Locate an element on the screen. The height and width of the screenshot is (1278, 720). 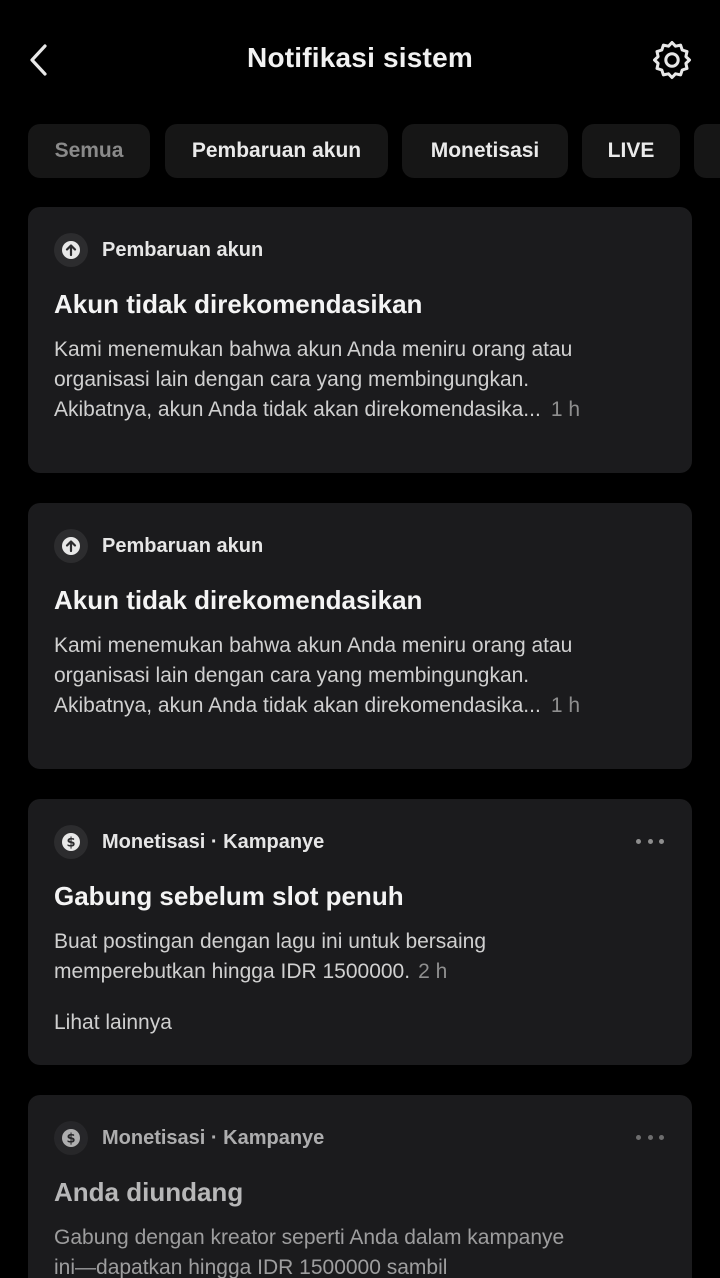
header-bar: Notifikasi sistem is located at coordinates (360, 60).